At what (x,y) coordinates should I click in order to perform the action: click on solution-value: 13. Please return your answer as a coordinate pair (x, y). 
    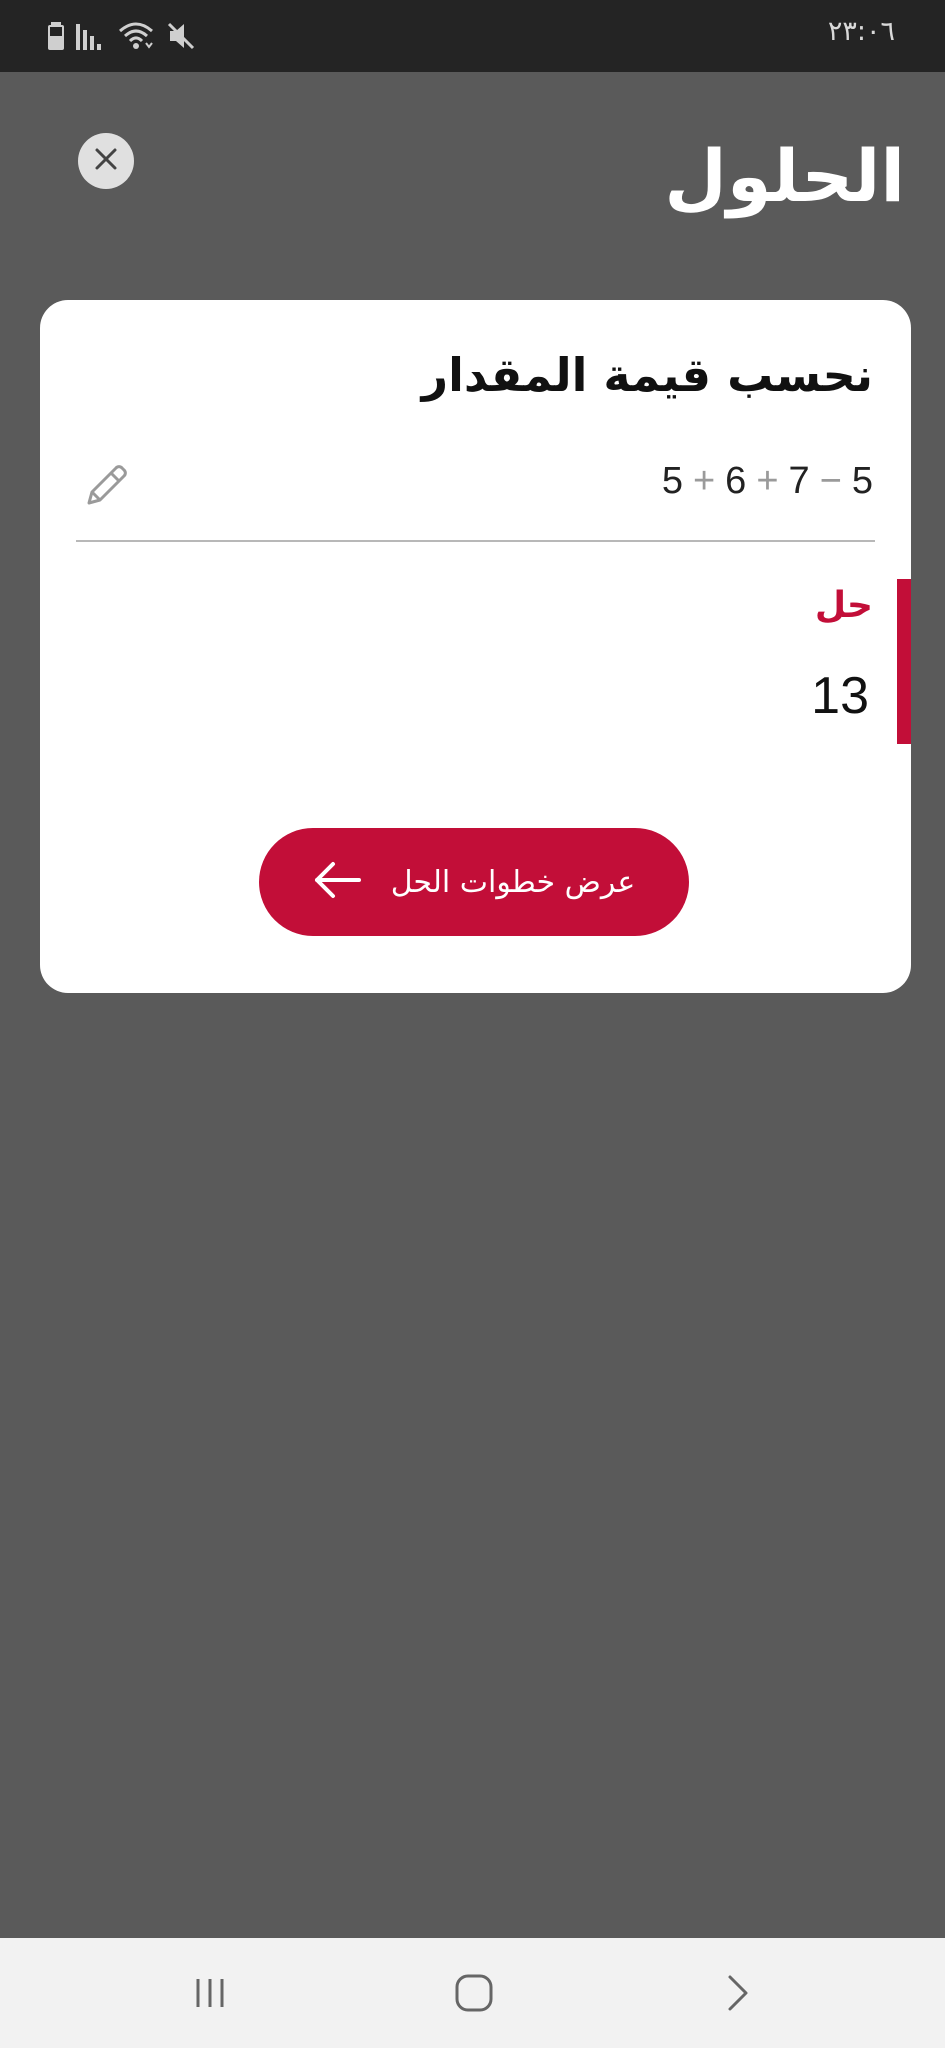
    Looking at the image, I should click on (840, 696).